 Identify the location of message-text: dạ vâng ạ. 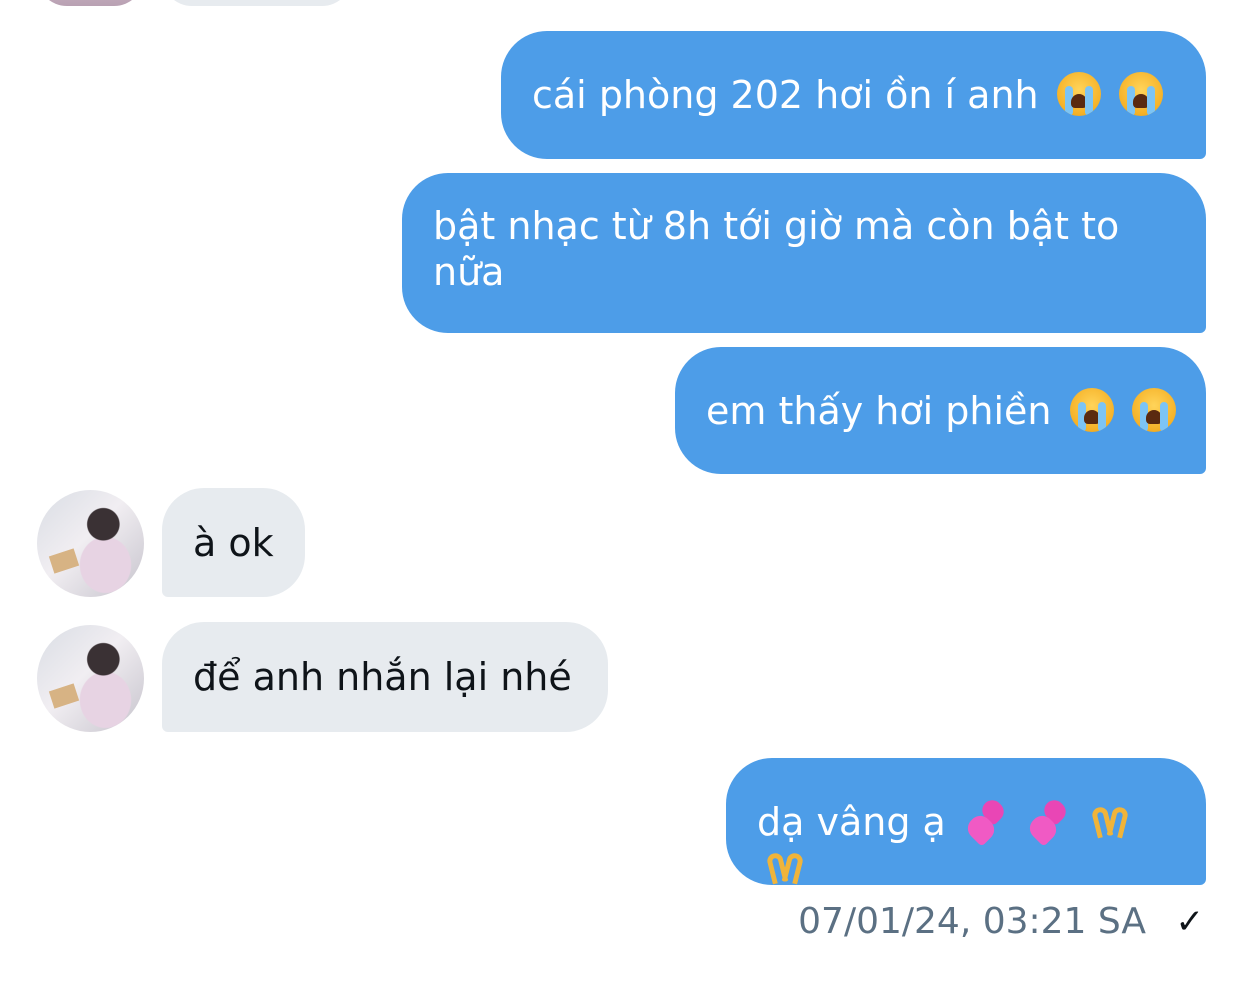
(851, 822).